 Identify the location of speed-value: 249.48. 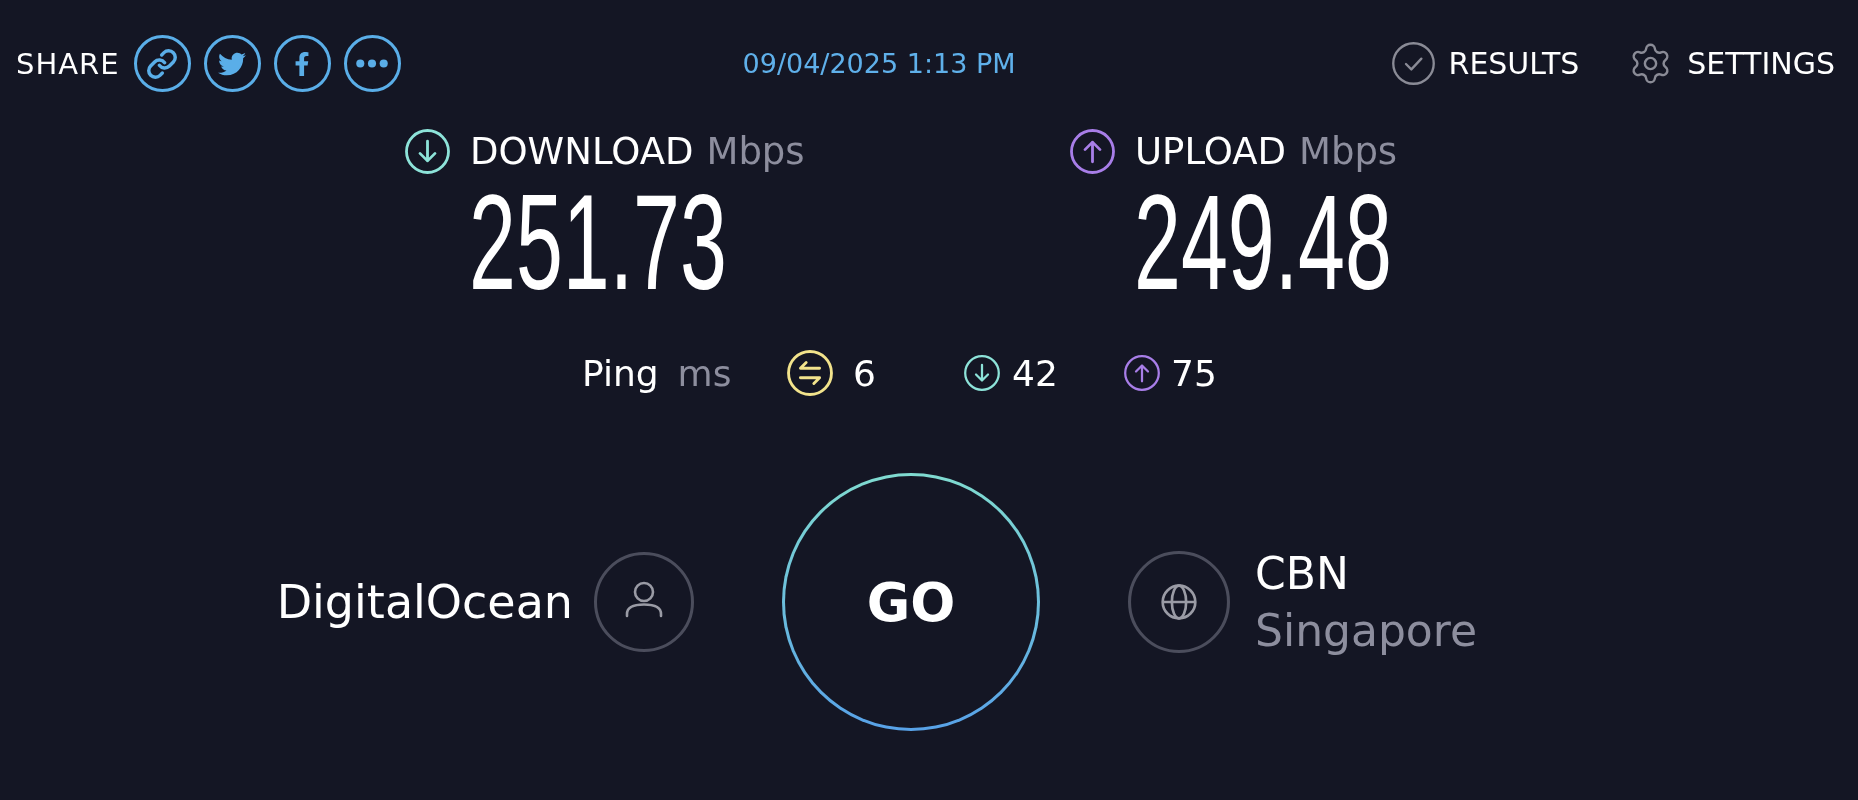
(1263, 242).